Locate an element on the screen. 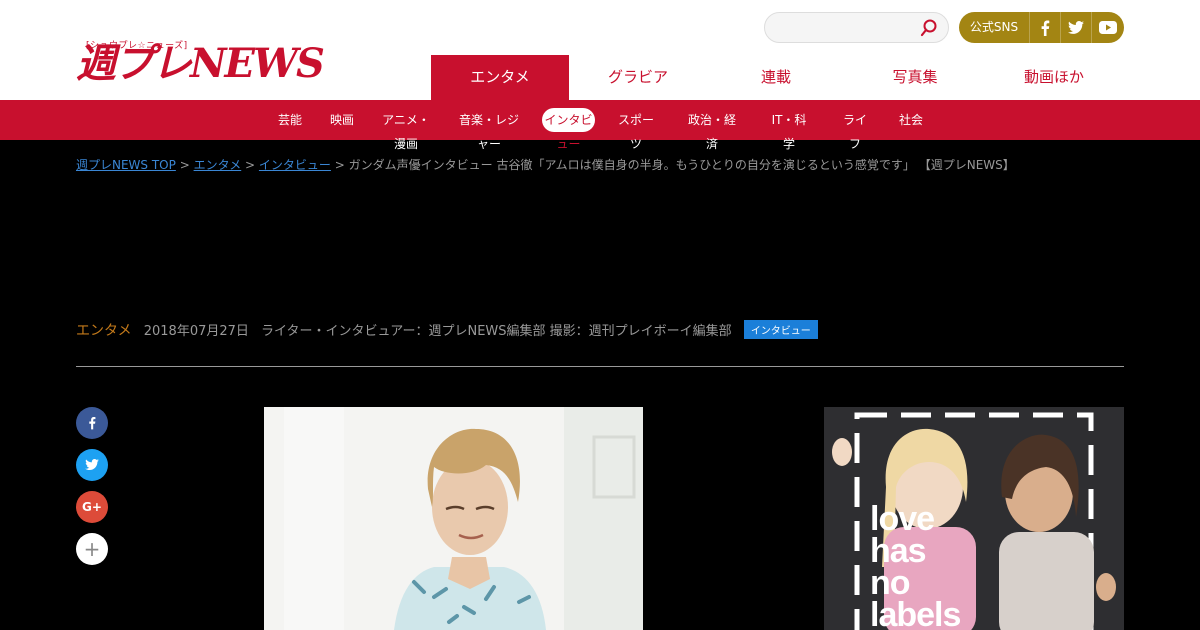  ad-slogan-line: has is located at coordinates (898, 551).